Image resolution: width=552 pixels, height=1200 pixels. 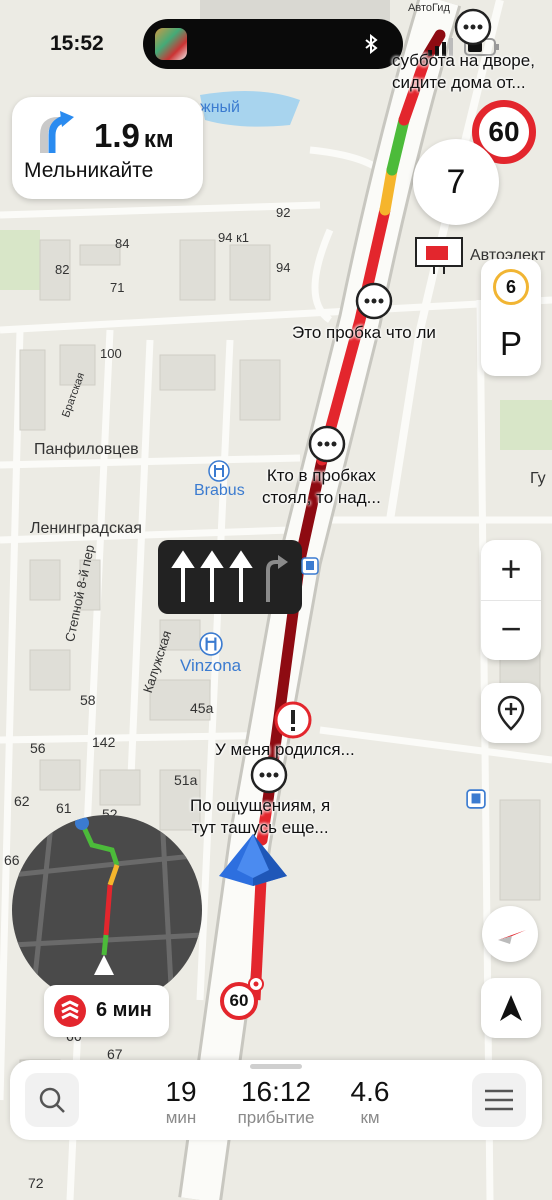 What do you see at coordinates (283, 267) in the screenshot?
I see `house-number: 94` at bounding box center [283, 267].